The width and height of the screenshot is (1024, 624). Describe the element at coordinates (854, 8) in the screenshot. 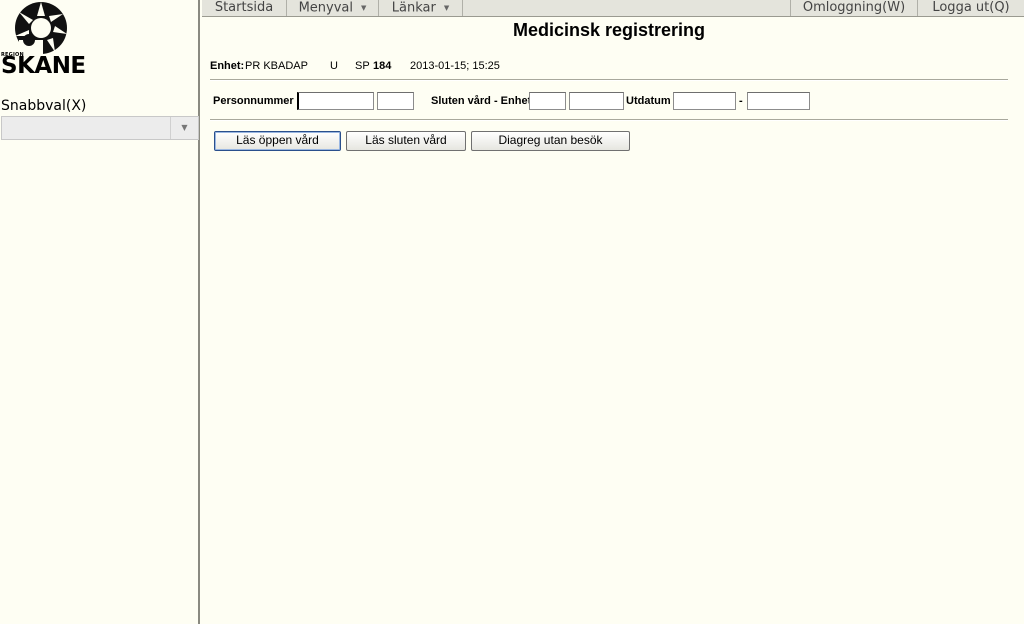

I see `menu-omloggning: Omloggning(W)` at that location.